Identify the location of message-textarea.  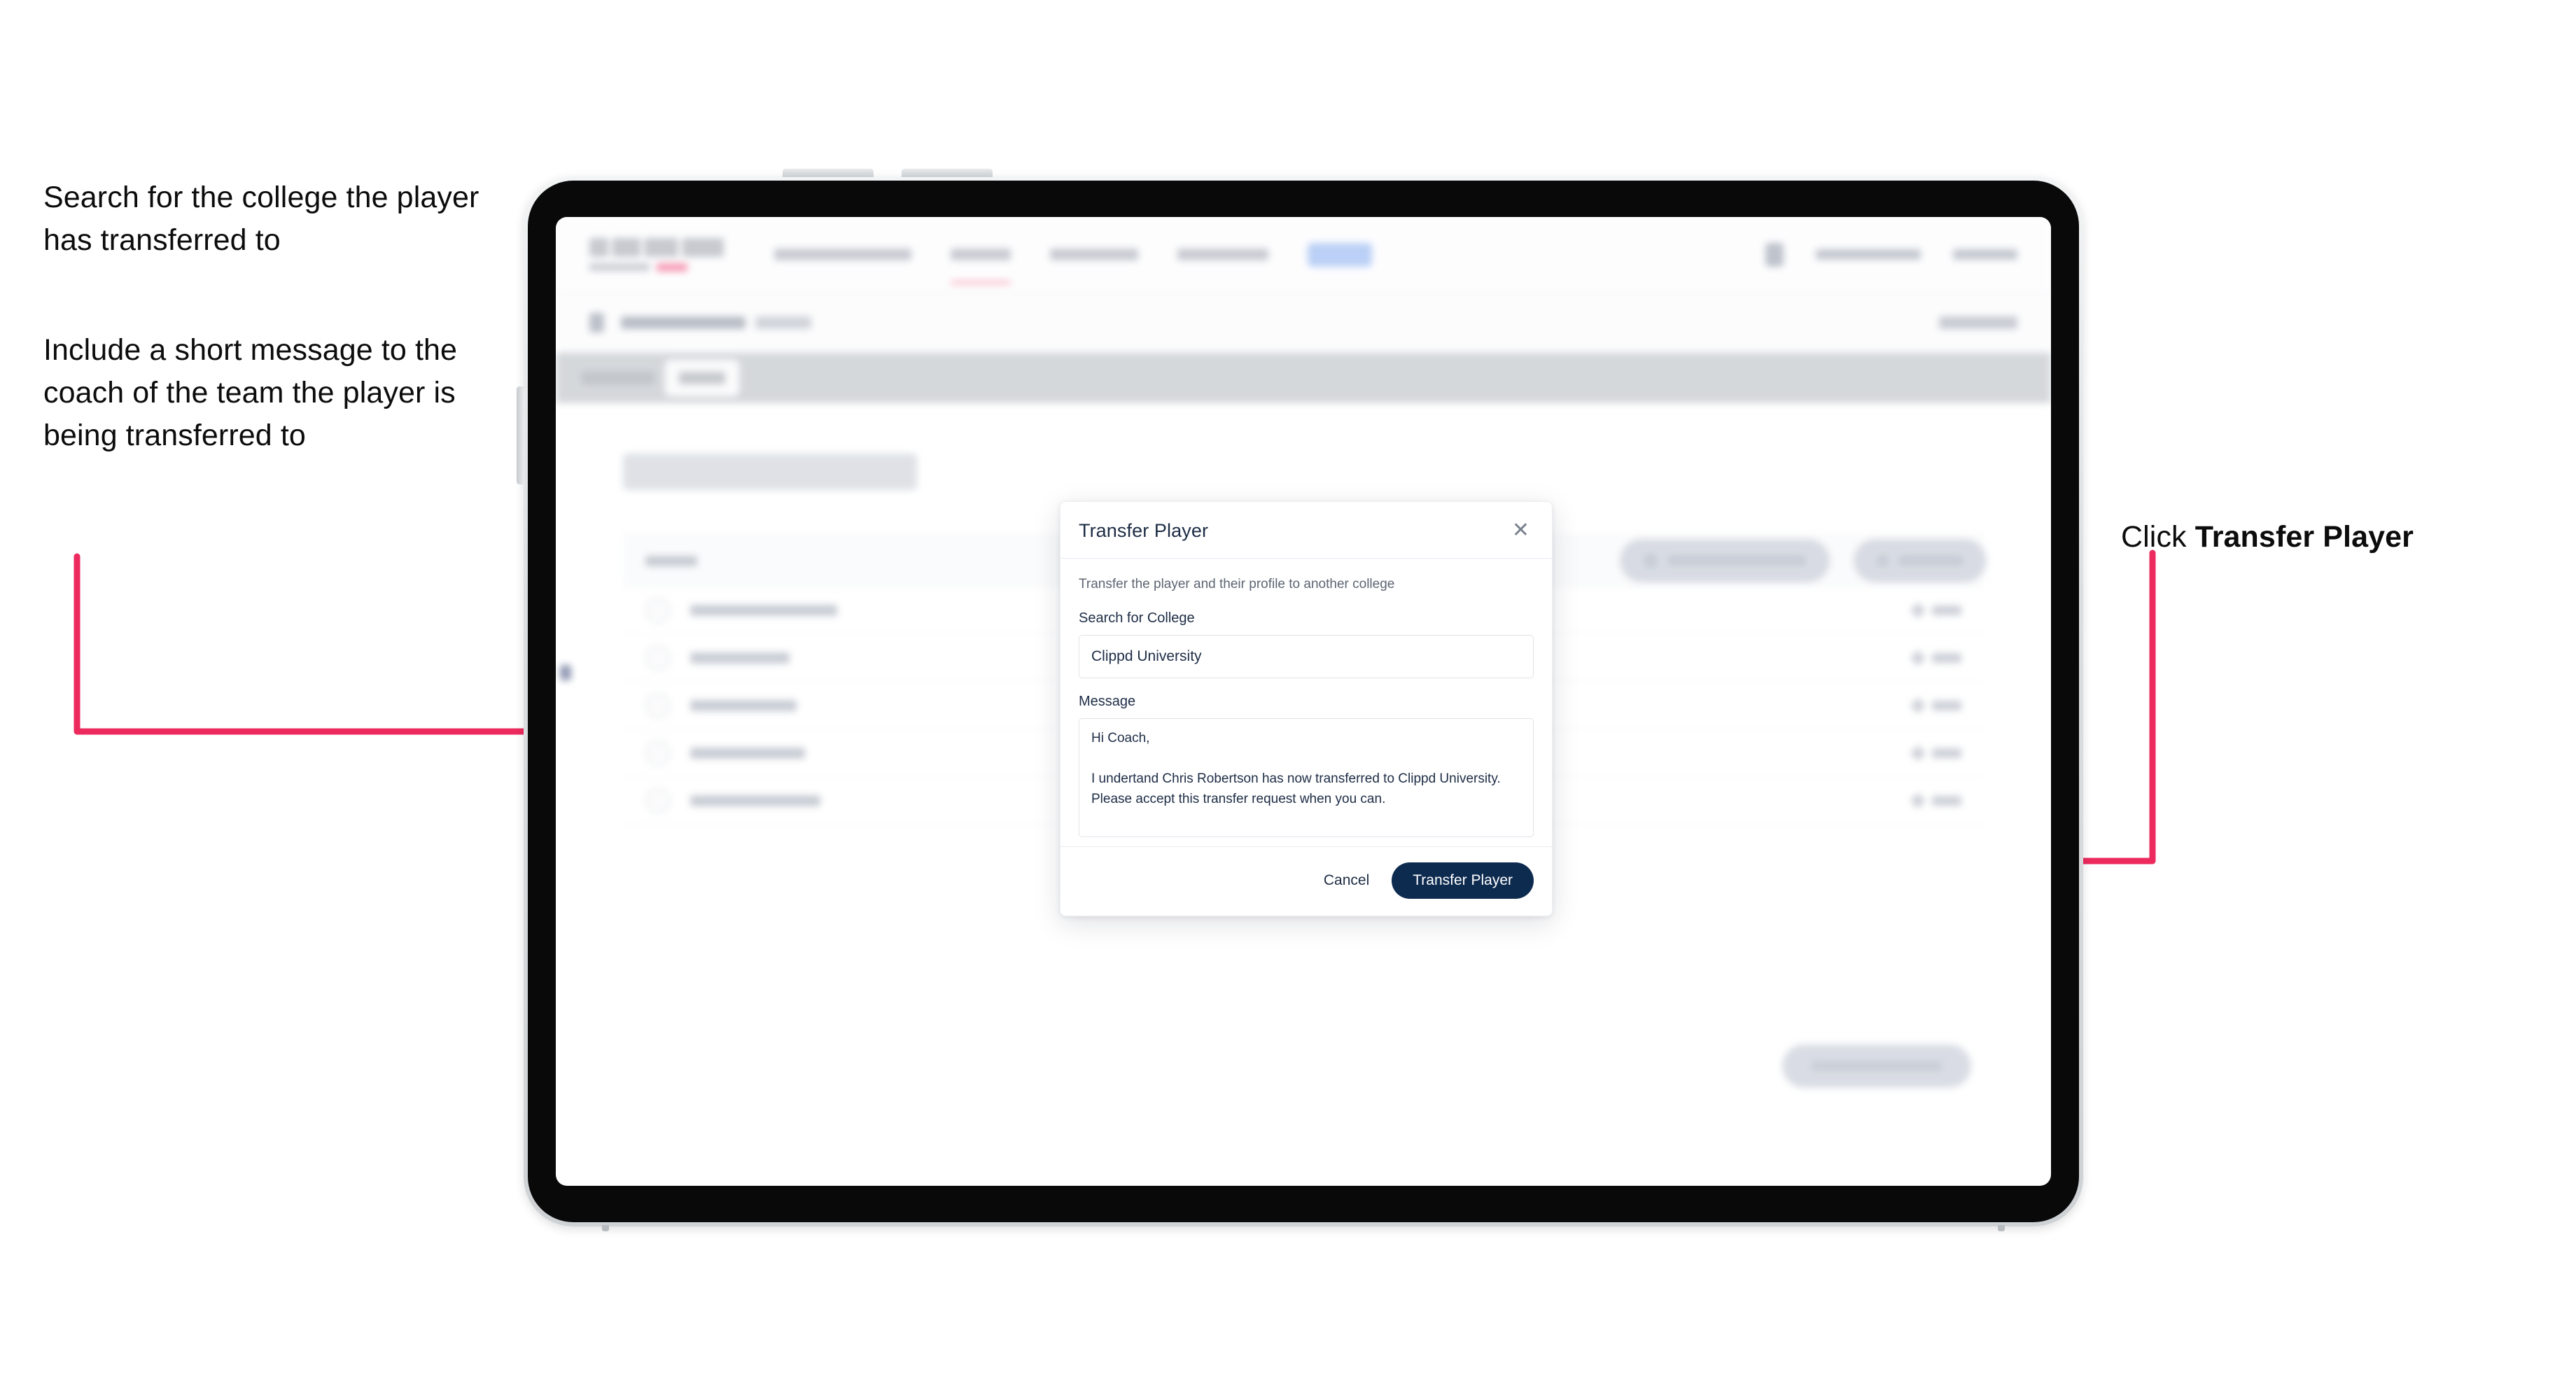
(1306, 777).